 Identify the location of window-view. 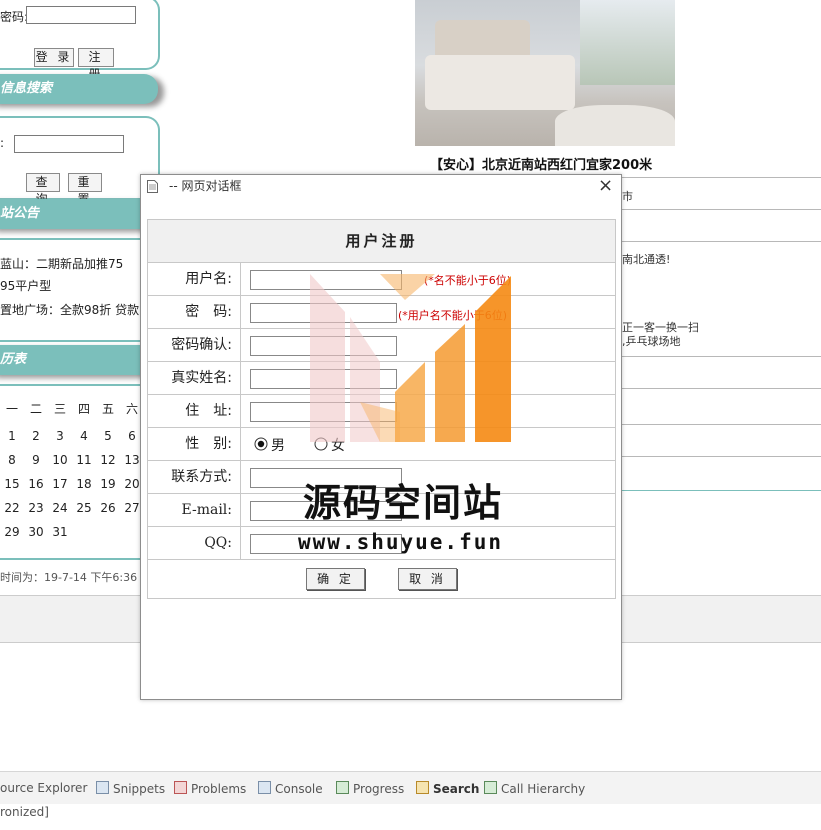
(627, 42).